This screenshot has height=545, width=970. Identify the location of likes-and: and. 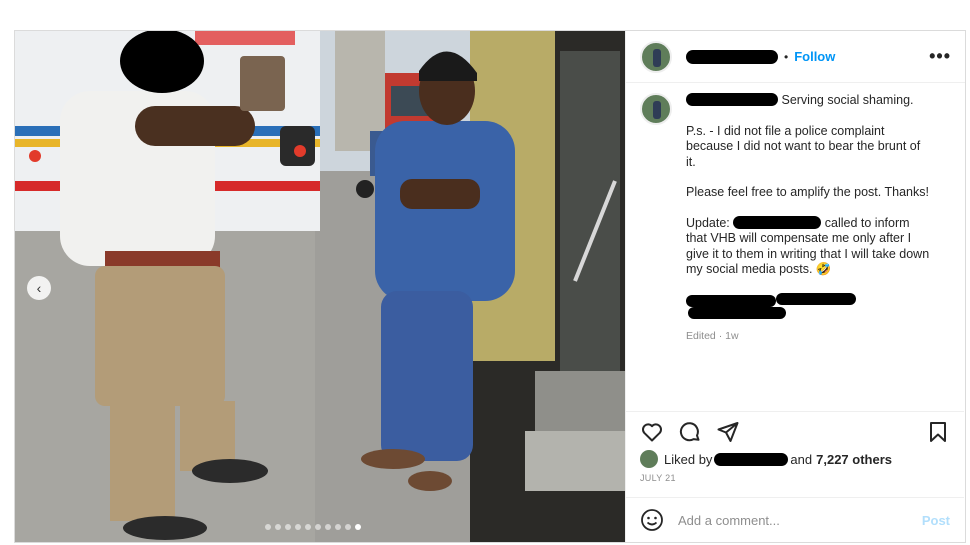
(801, 459).